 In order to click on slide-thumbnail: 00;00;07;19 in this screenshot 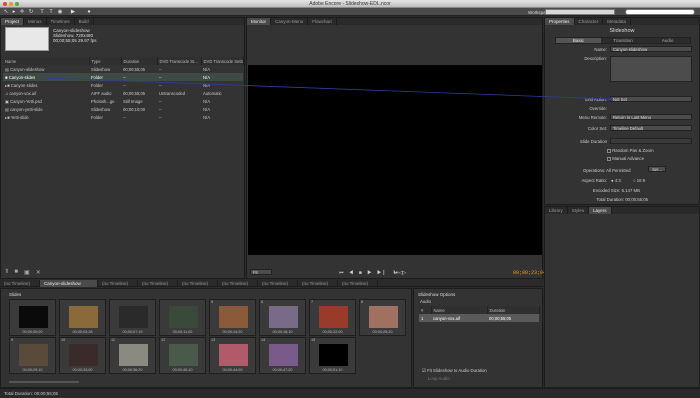, I will do `click(132, 317)`.